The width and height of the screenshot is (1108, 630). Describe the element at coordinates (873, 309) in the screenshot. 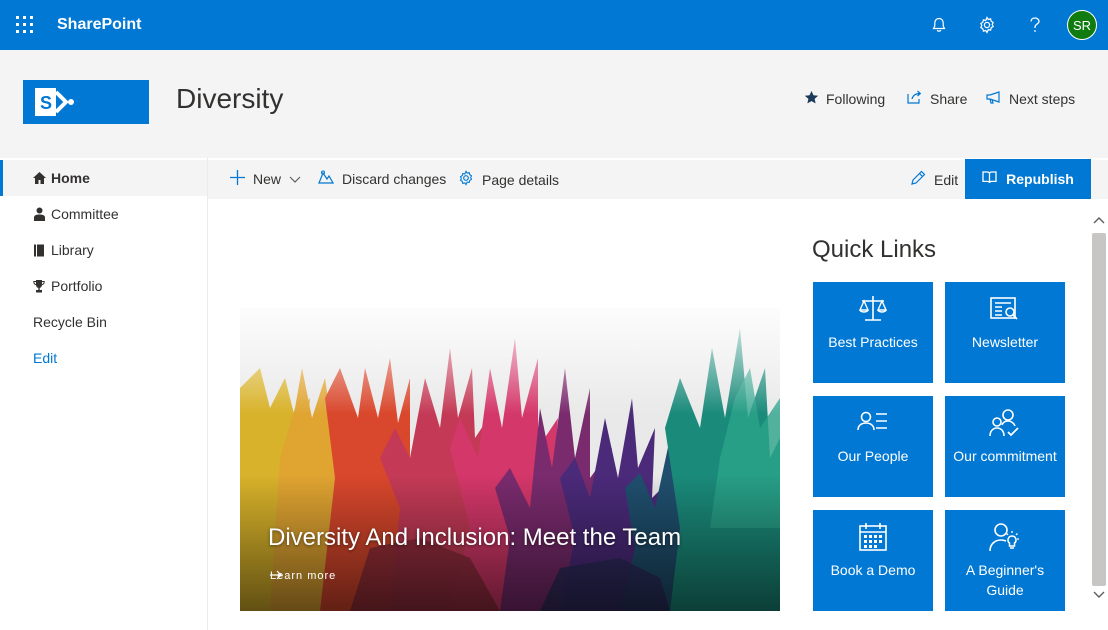

I see `scales-icon` at that location.